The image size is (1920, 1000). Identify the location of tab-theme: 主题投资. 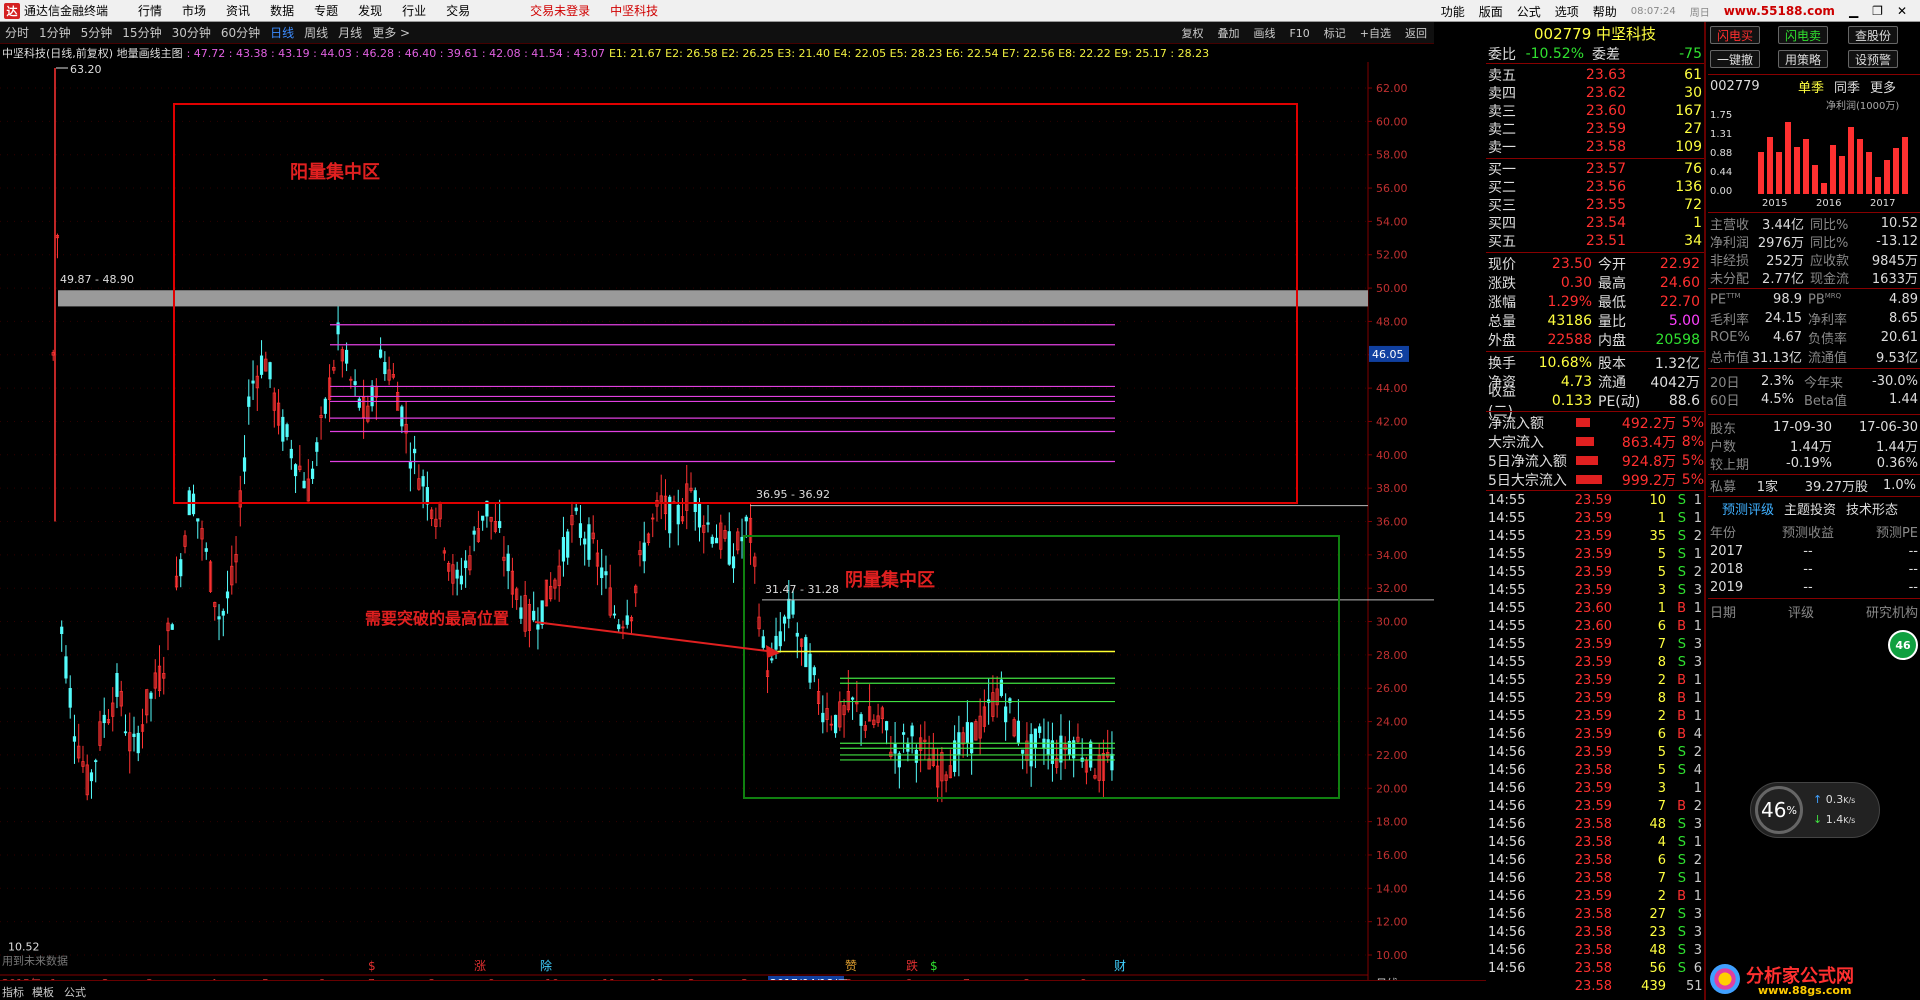
(1810, 508).